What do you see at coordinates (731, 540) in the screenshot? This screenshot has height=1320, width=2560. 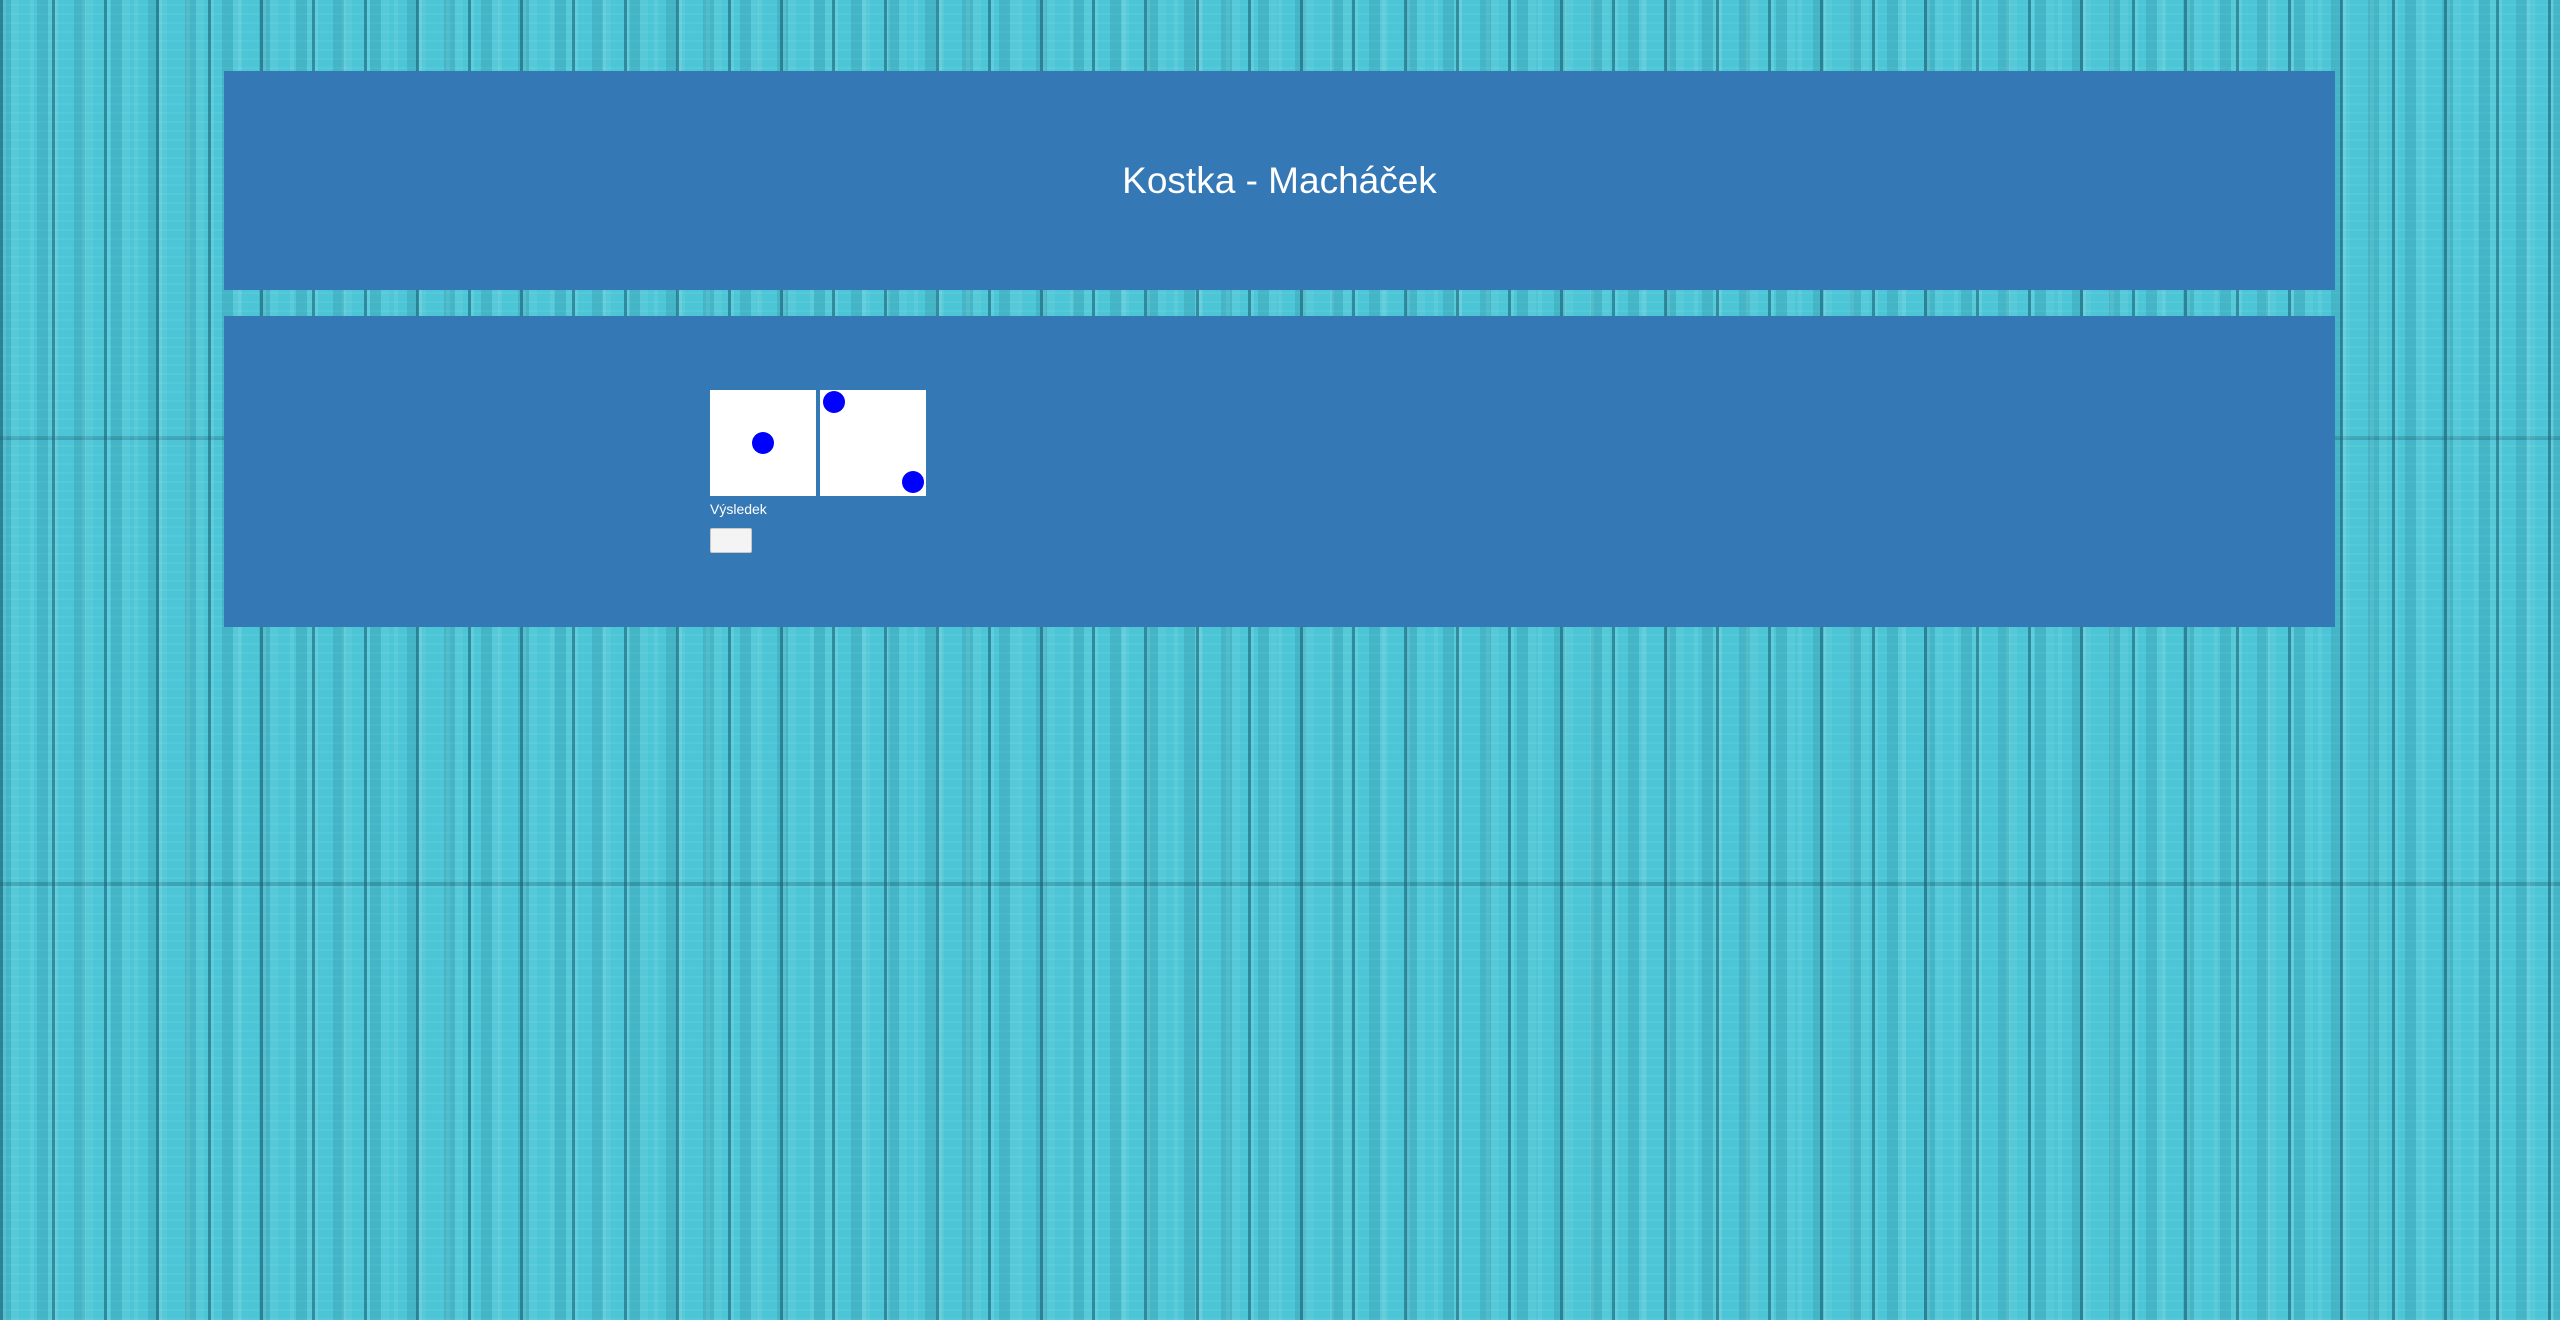 I see `roll-button` at bounding box center [731, 540].